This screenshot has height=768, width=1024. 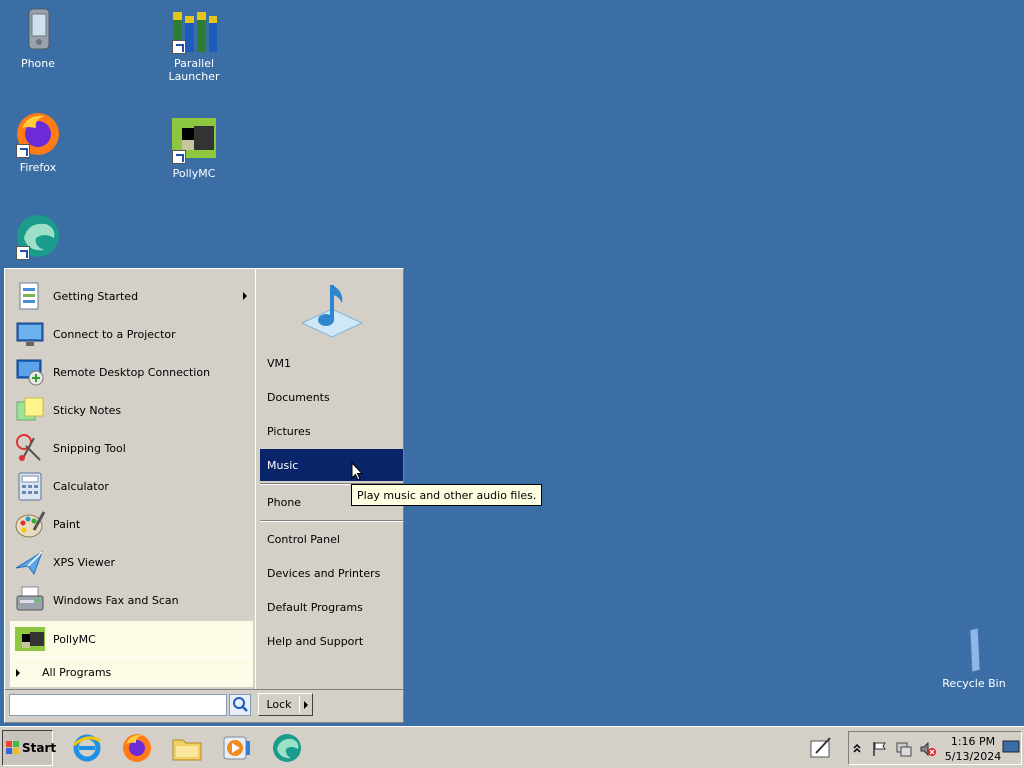 I want to click on projector-icon, so click(x=30, y=334).